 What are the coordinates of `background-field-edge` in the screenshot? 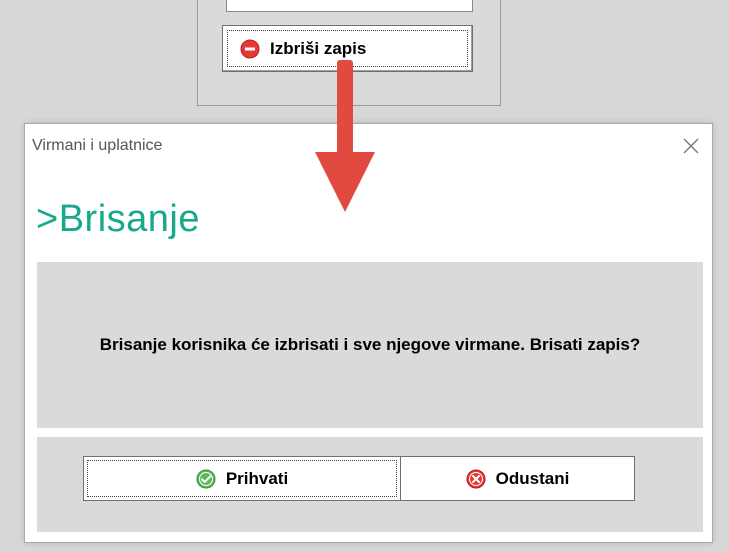 It's located at (349, 6).